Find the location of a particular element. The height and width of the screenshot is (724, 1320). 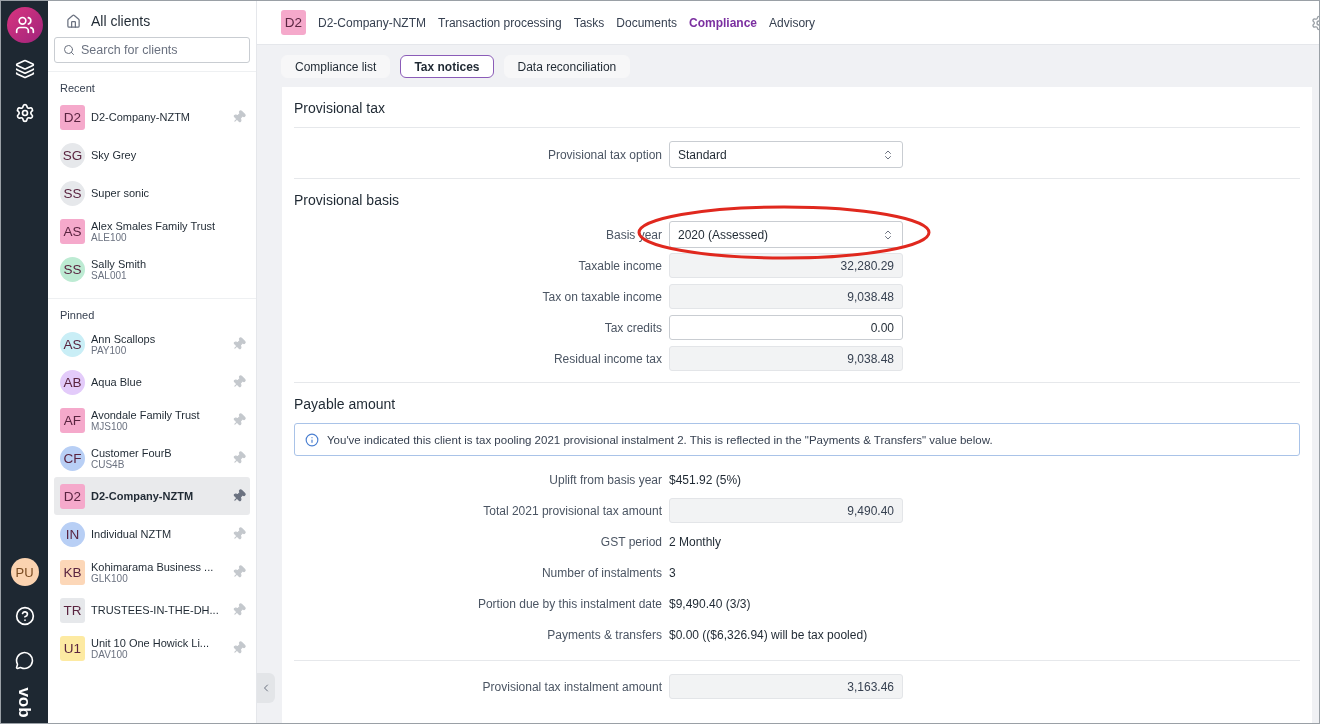

client-avatar: SG is located at coordinates (72, 155).